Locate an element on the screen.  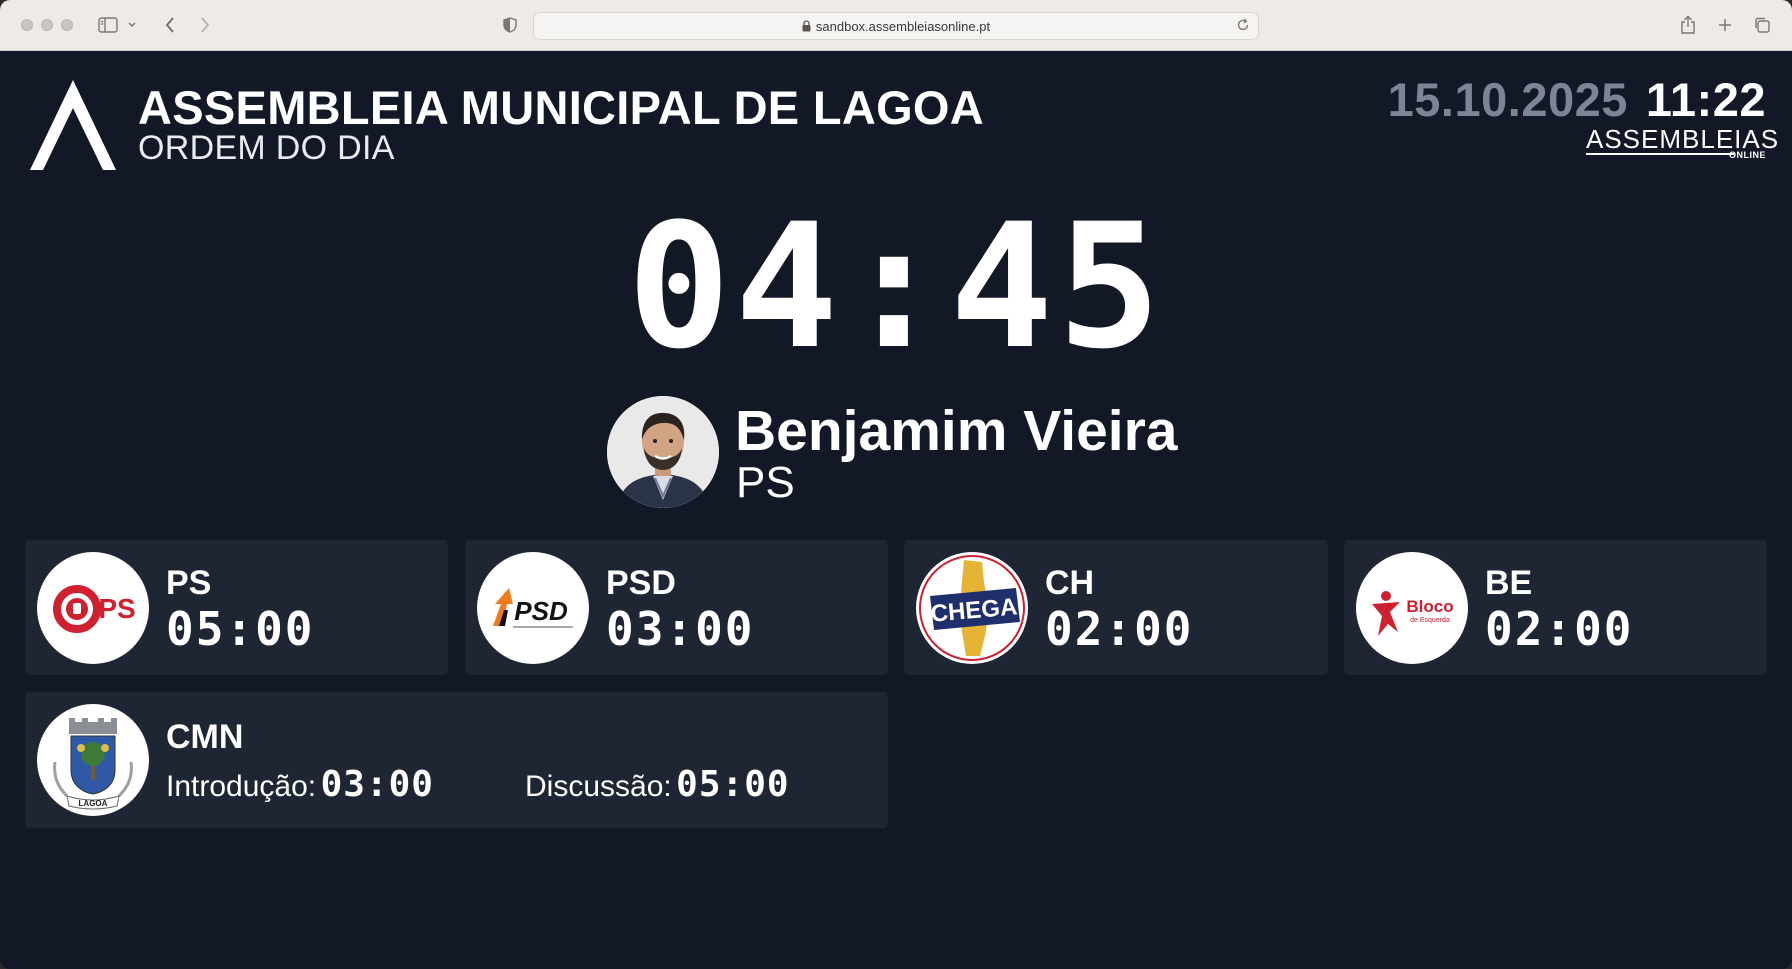
chevron-down-icon is located at coordinates (132, 25).